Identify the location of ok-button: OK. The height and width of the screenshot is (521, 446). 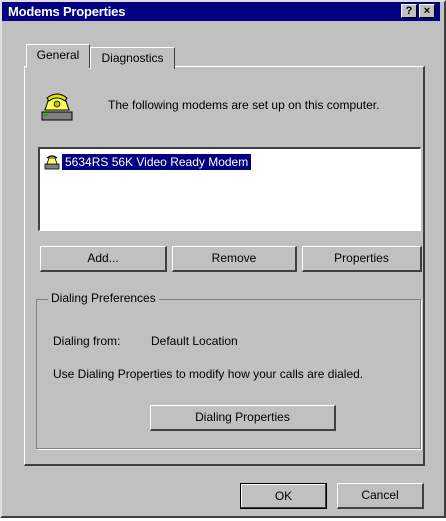
(283, 496).